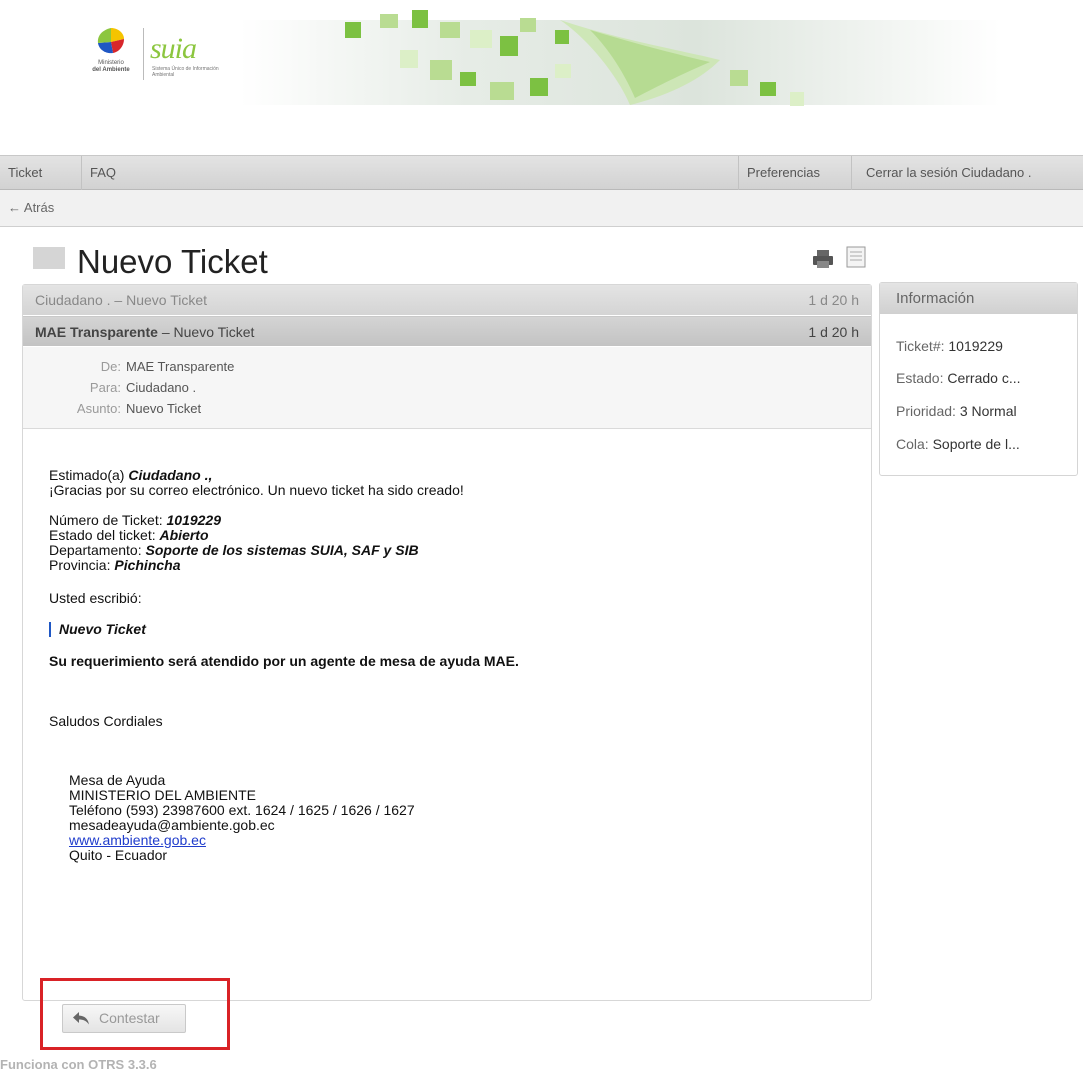 The image size is (1083, 1078). What do you see at coordinates (78, 1064) in the screenshot?
I see `footer-powered-by: Funciona con OTRS 3.3.6` at bounding box center [78, 1064].